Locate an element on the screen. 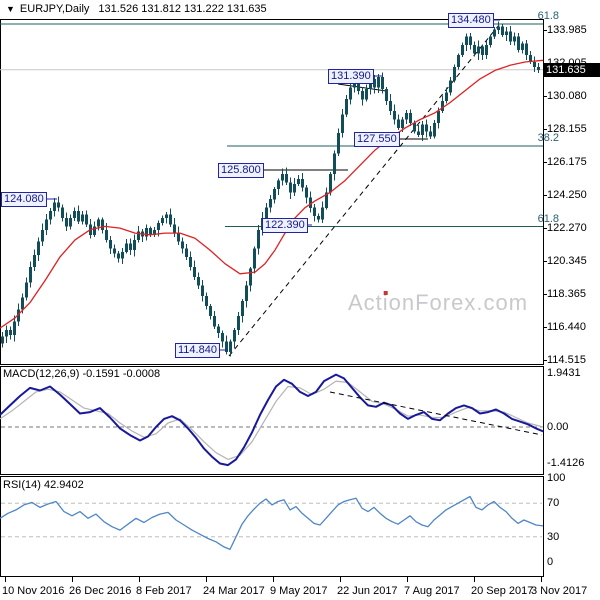 This screenshot has width=600, height=600. time-axis-label: 10 Nov 2016 is located at coordinates (33, 591).